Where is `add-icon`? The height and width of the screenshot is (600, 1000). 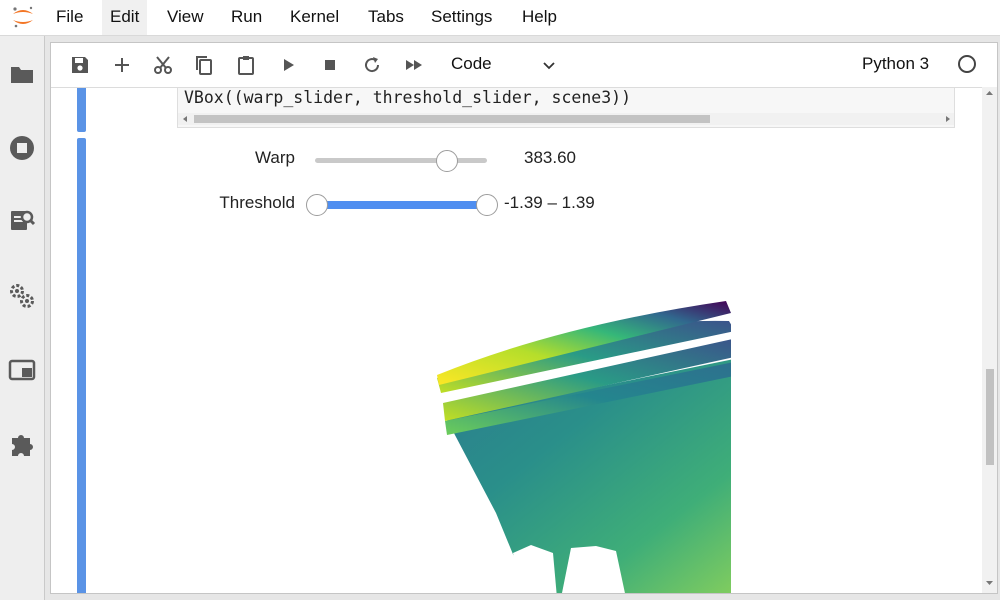 add-icon is located at coordinates (122, 65).